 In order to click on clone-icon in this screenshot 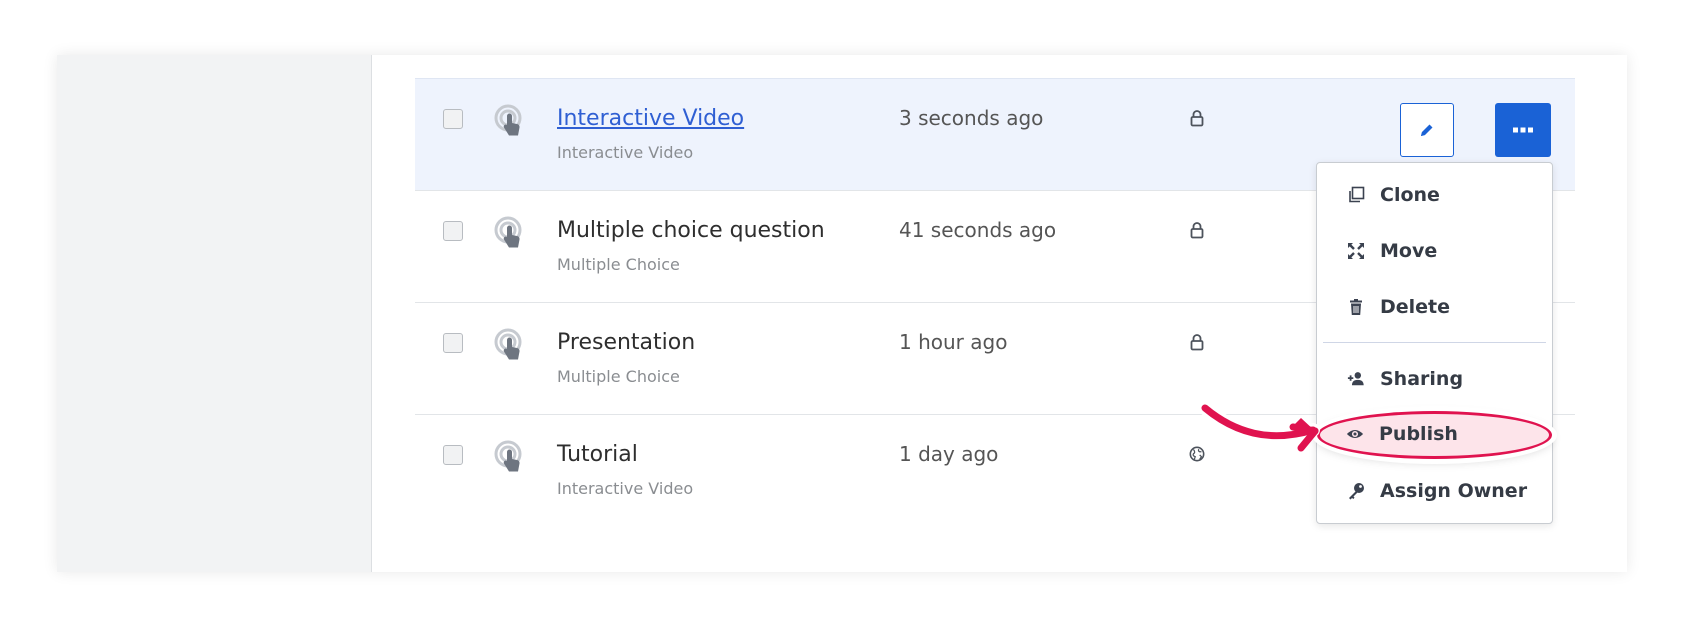, I will do `click(1357, 194)`.